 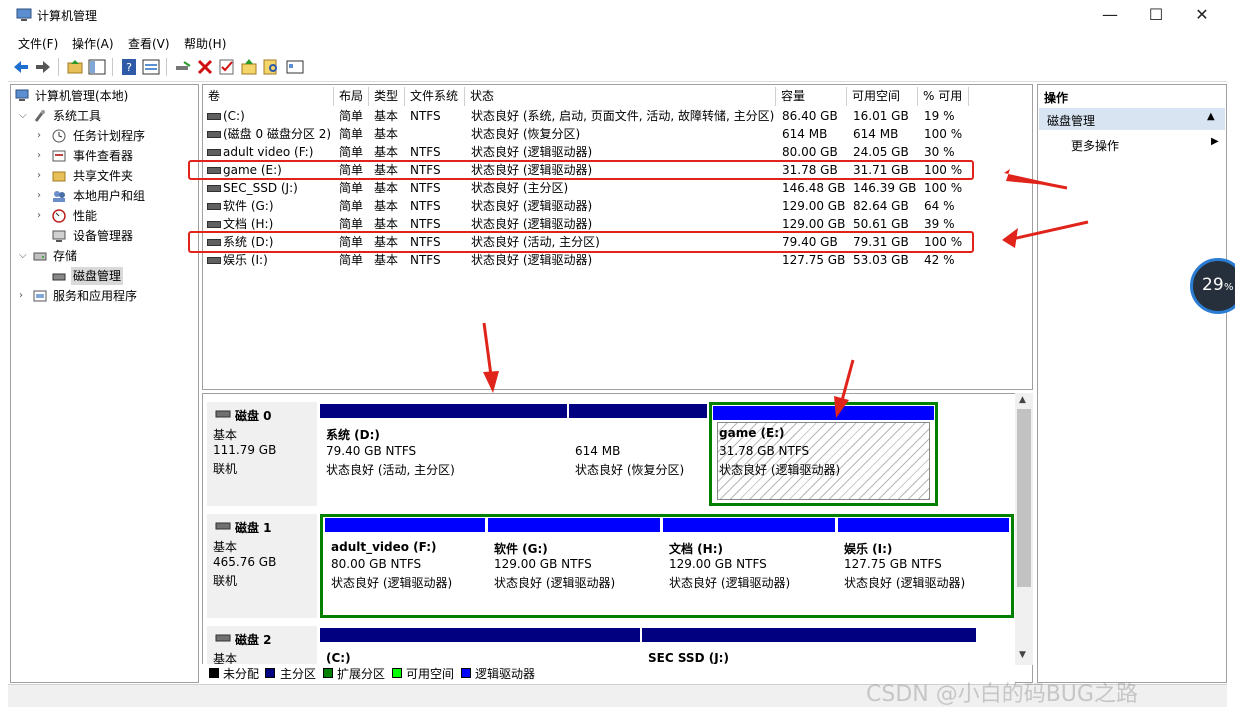 I want to click on import-icon, so click(x=249, y=67).